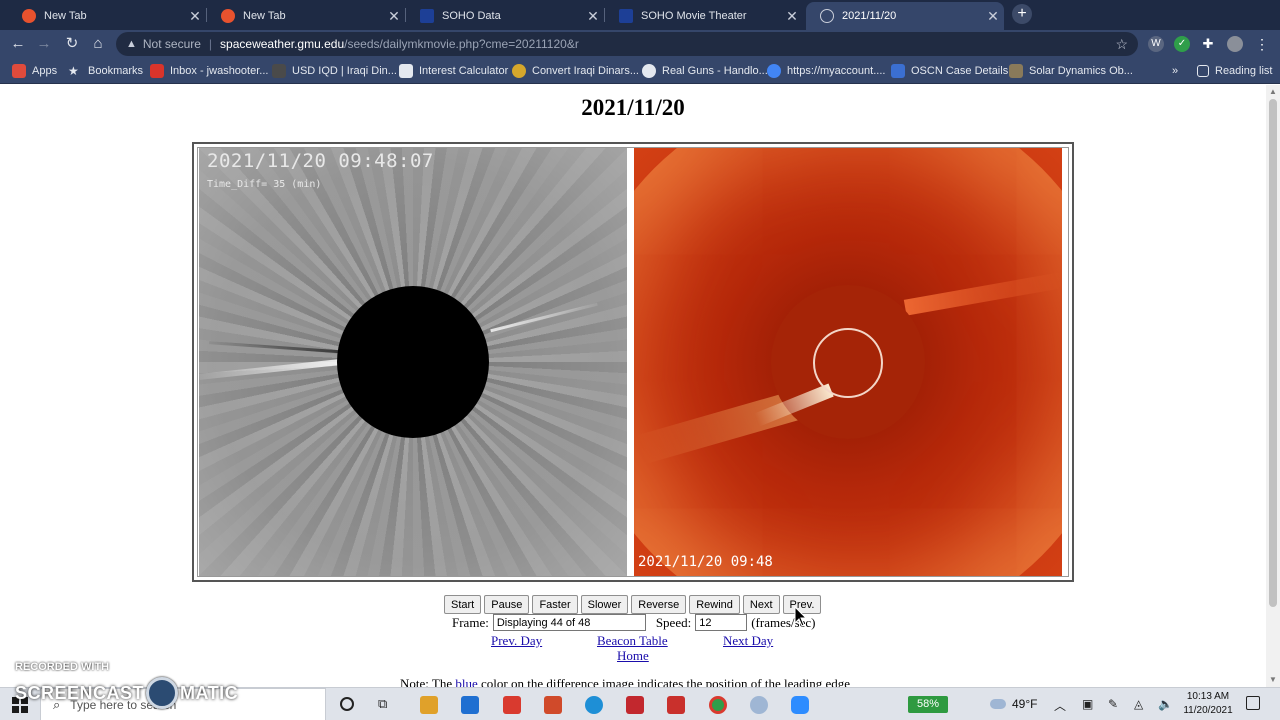  What do you see at coordinates (759, 705) in the screenshot?
I see `recorder-app-icon` at bounding box center [759, 705].